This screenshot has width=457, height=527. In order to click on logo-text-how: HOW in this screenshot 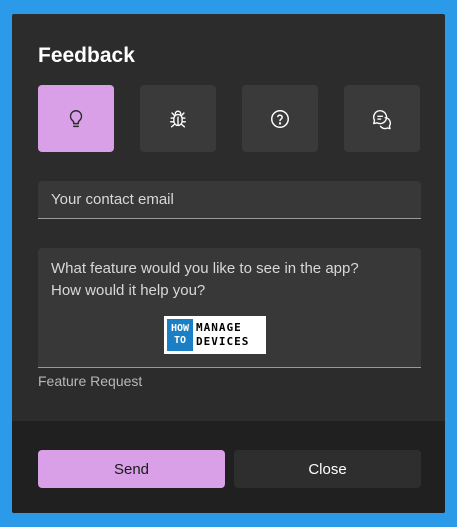, I will do `click(180, 328)`.